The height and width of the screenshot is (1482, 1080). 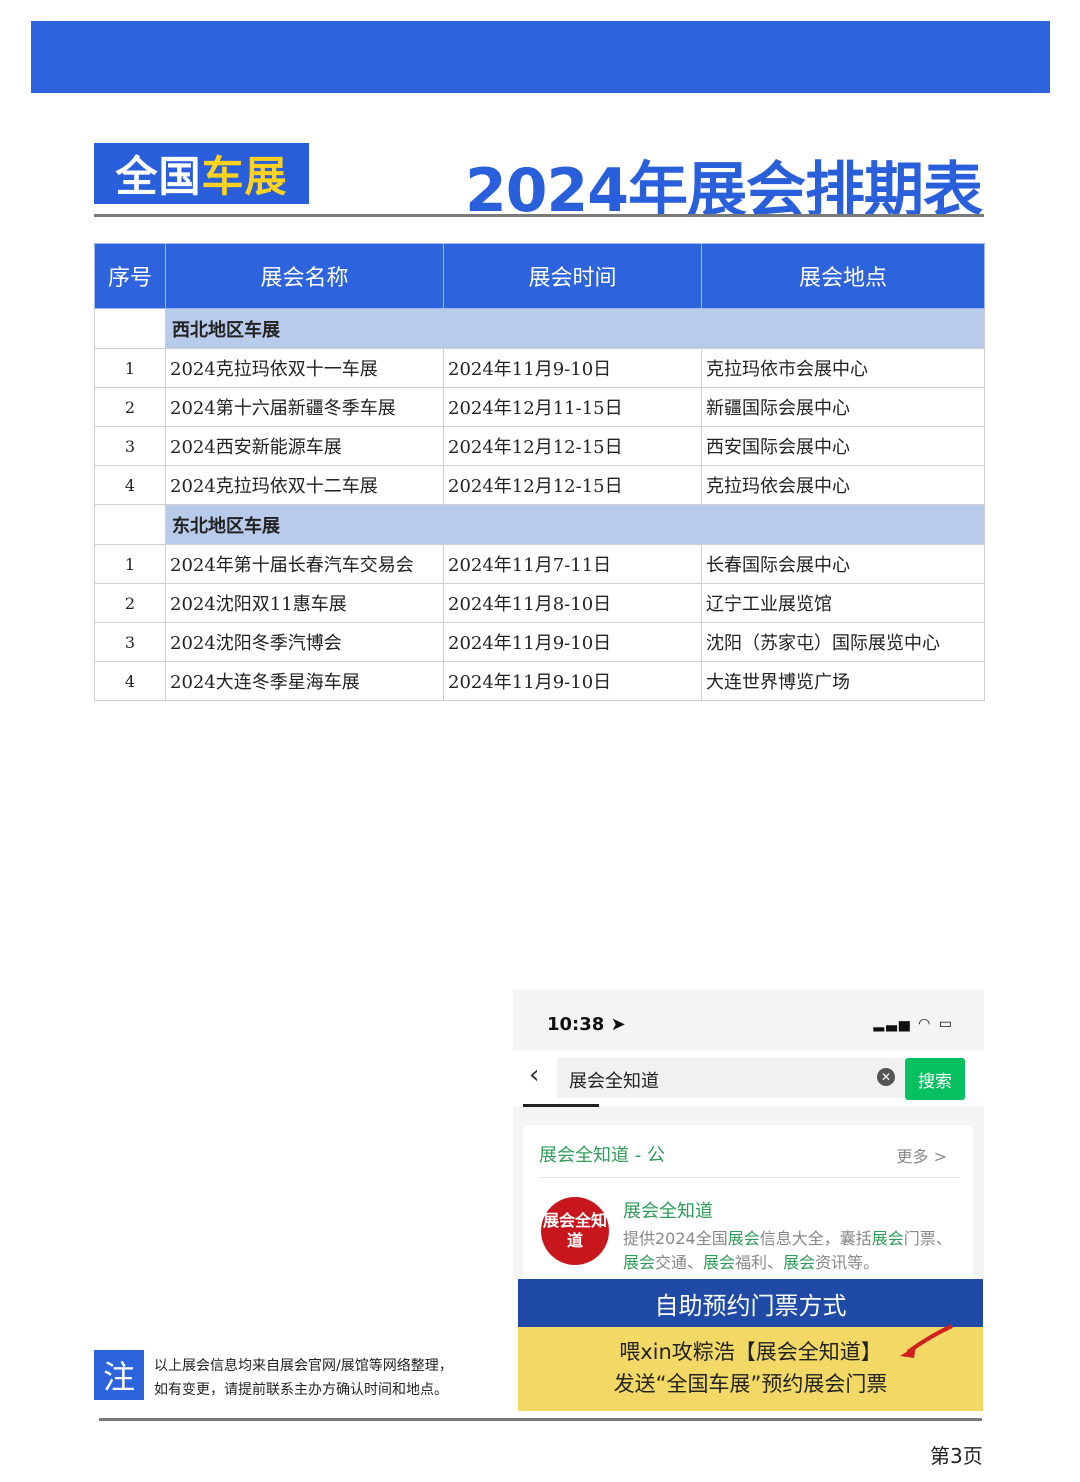 I want to click on ticket-line-2: 发送“全国车展”预约展会门票, so click(x=750, y=1384).